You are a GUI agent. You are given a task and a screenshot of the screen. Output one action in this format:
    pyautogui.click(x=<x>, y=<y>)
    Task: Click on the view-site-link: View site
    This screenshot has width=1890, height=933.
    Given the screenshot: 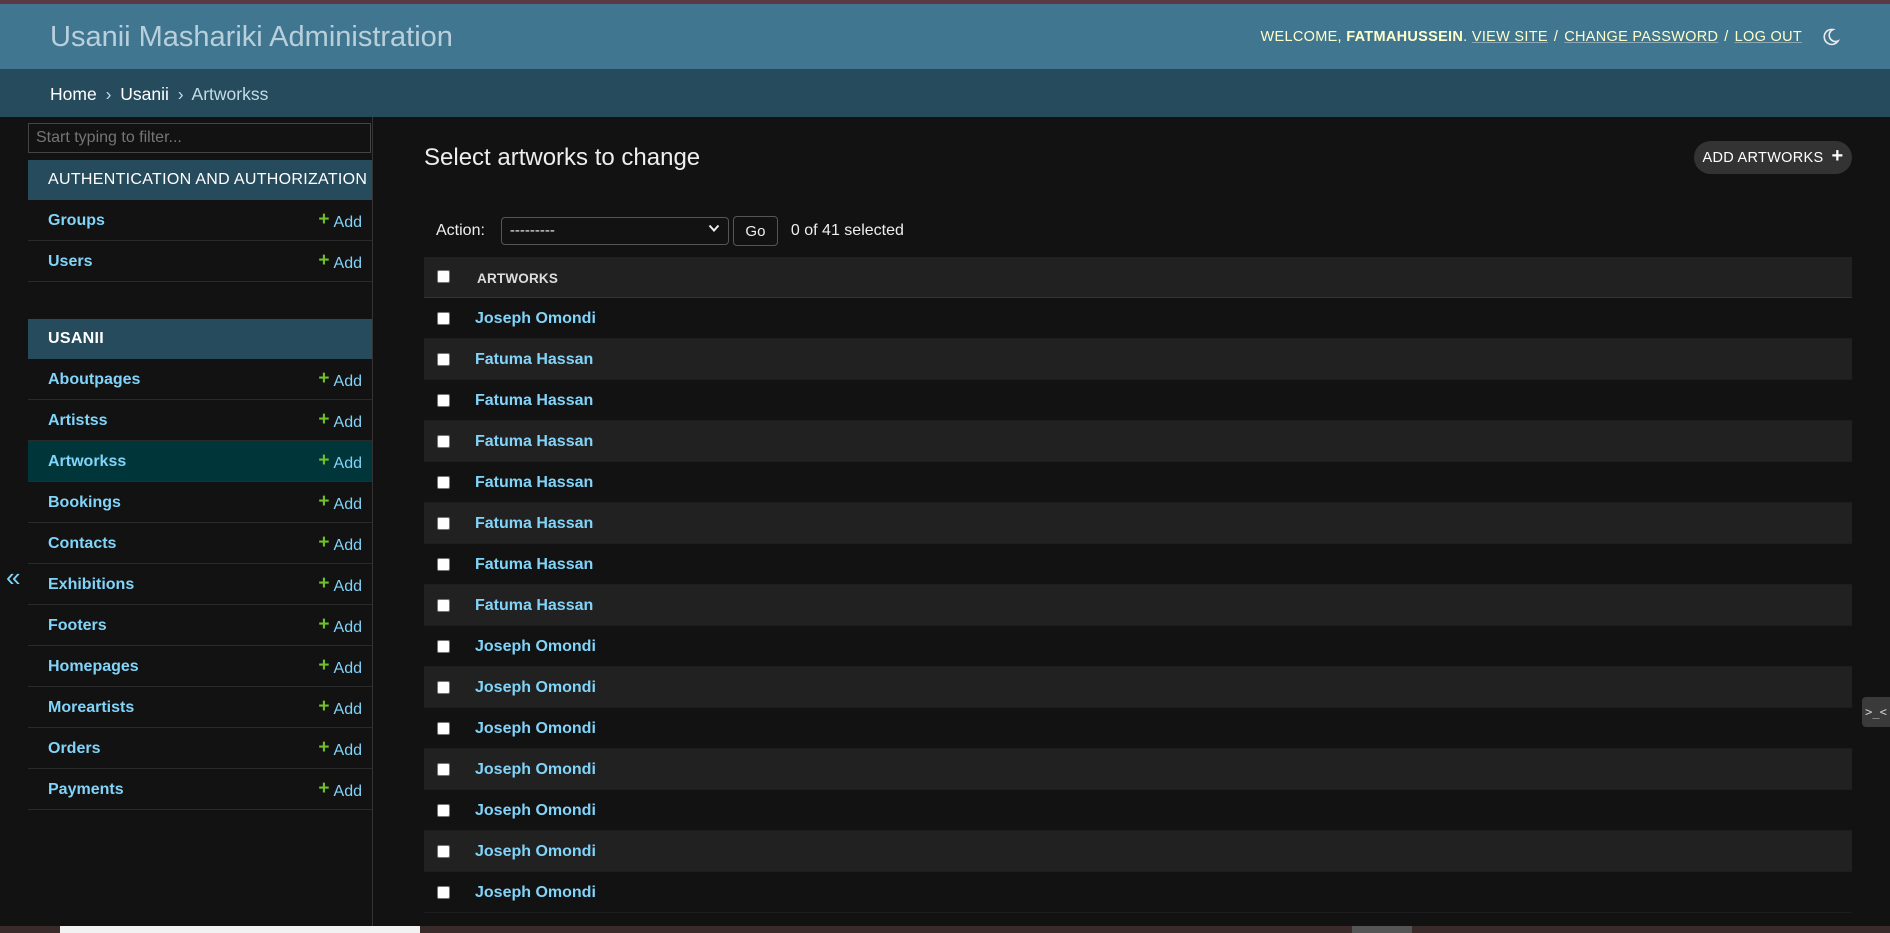 What is the action you would take?
    pyautogui.click(x=1510, y=37)
    